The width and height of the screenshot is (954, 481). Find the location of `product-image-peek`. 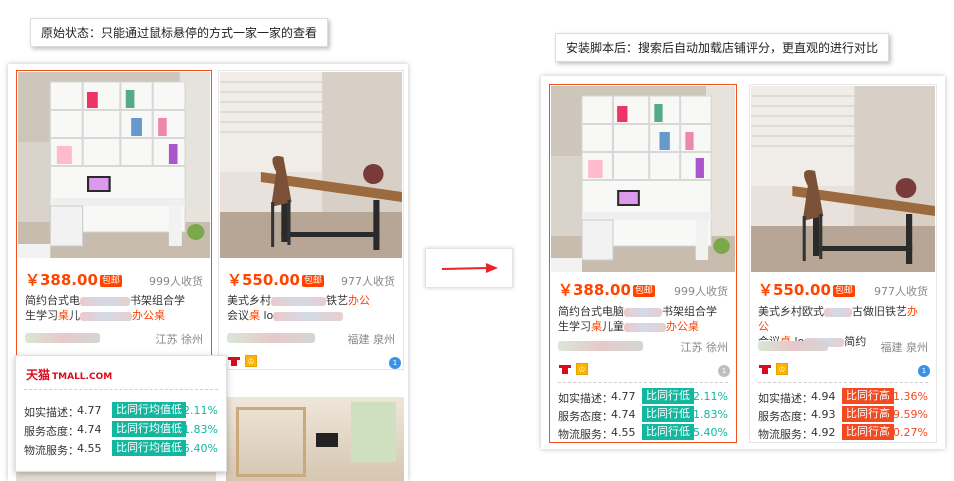

product-image-peek is located at coordinates (315, 439).